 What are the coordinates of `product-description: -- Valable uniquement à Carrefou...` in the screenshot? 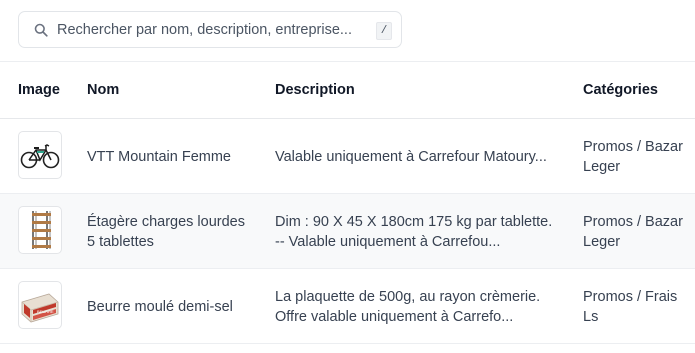 It's located at (388, 242).